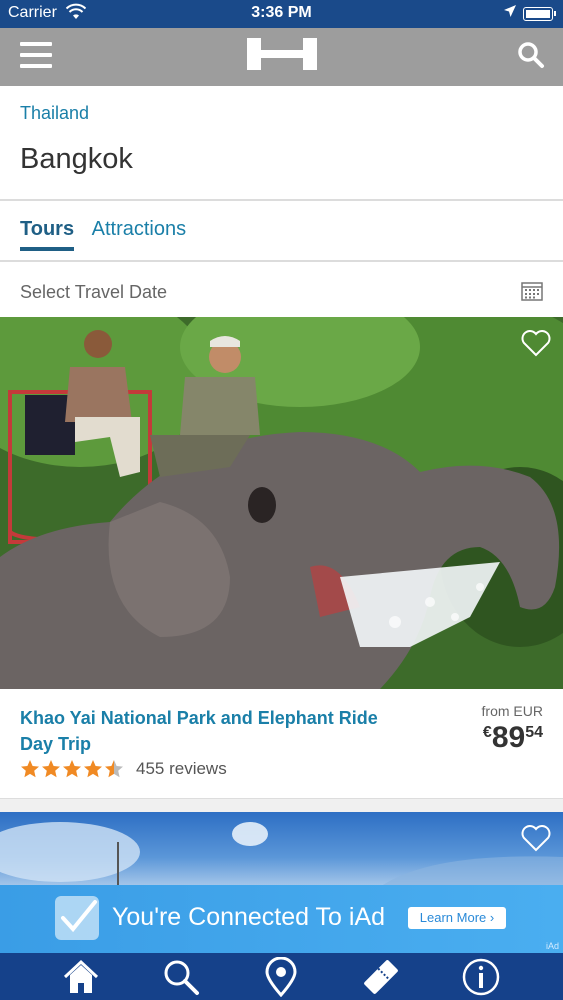  What do you see at coordinates (54, 113) in the screenshot?
I see `breadcrumb-country: Thailand` at bounding box center [54, 113].